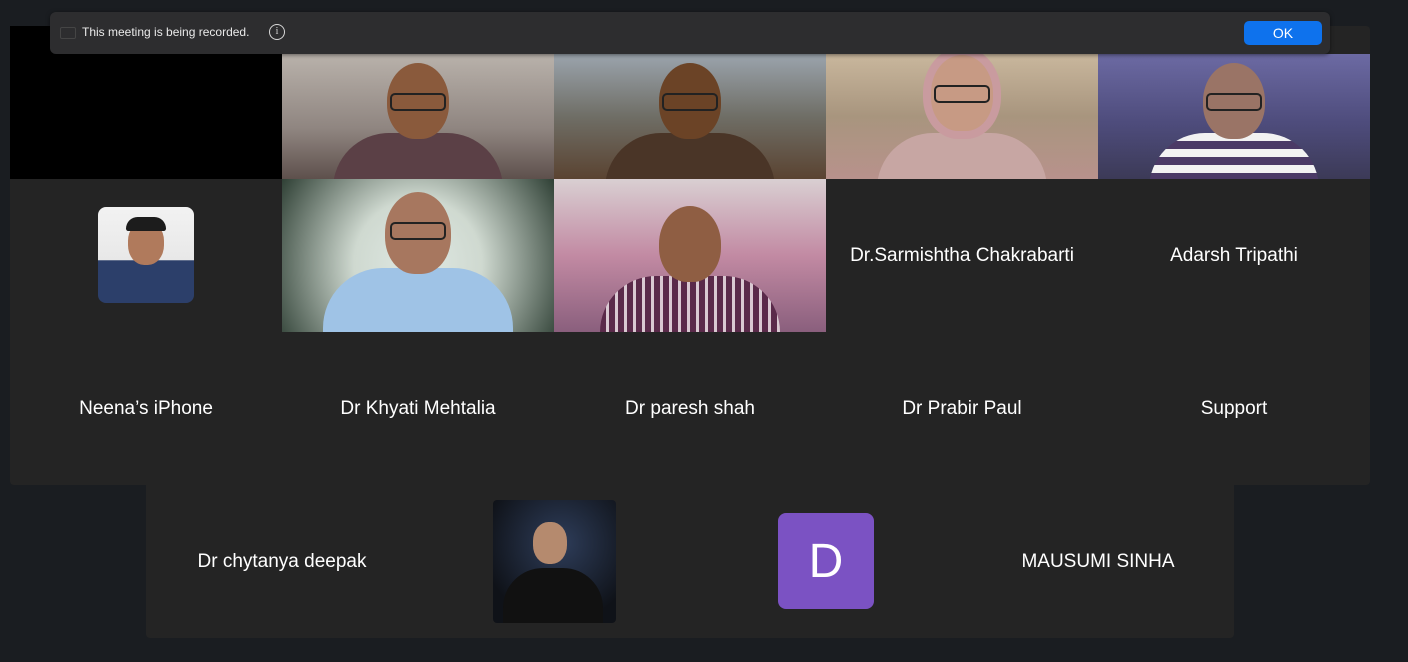 The width and height of the screenshot is (1408, 662). I want to click on participant-name: Neena’s iPhone, so click(146, 408).